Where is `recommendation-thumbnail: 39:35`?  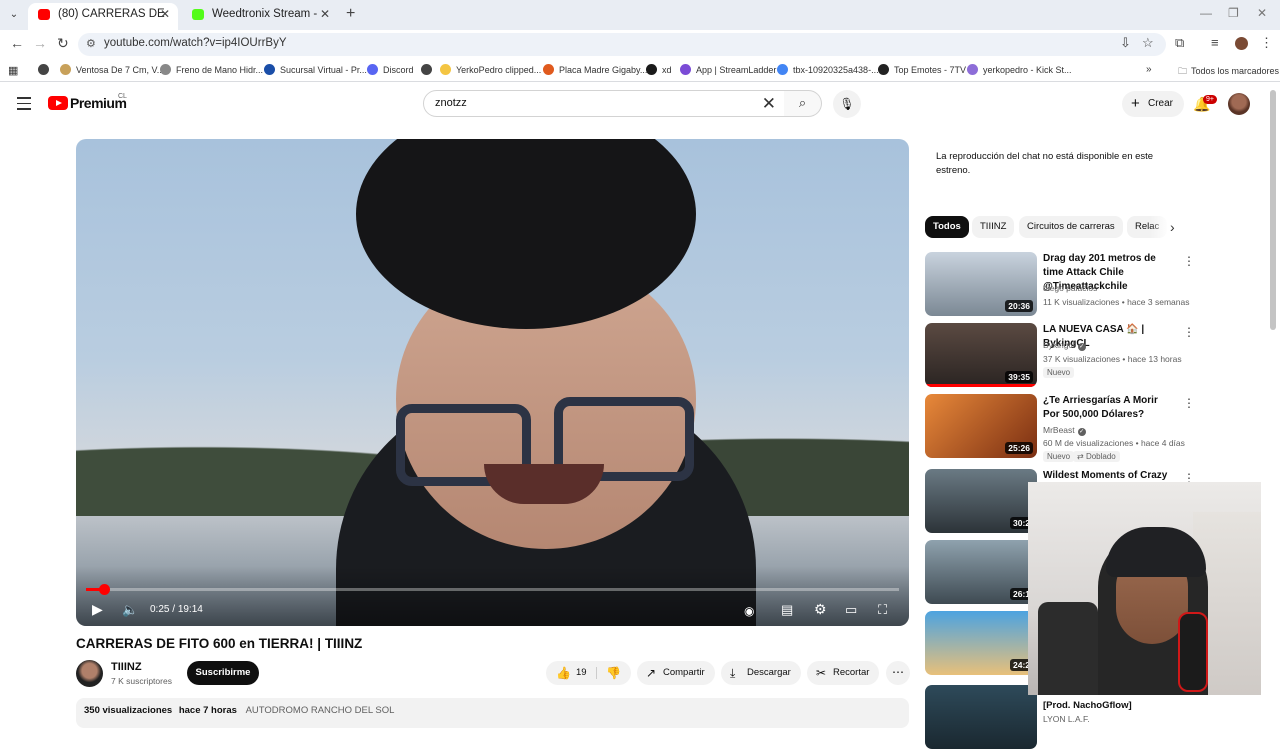 recommendation-thumbnail: 39:35 is located at coordinates (981, 355).